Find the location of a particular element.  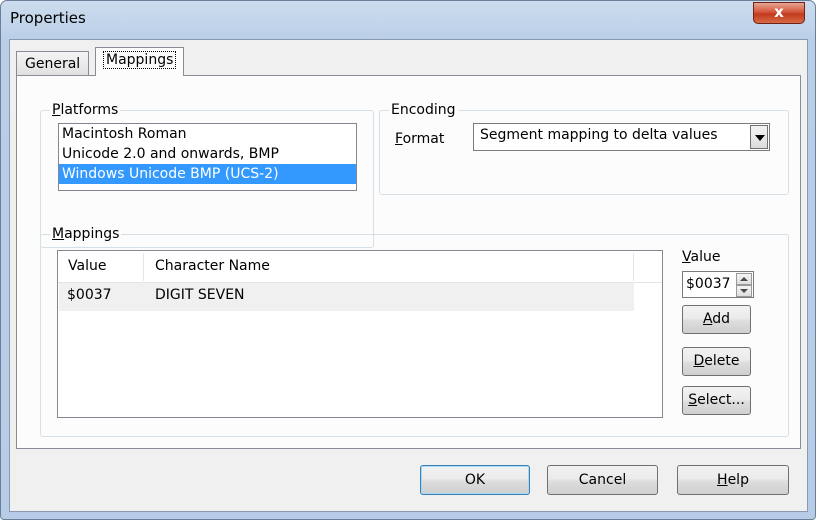

close-icon: x is located at coordinates (779, 12).